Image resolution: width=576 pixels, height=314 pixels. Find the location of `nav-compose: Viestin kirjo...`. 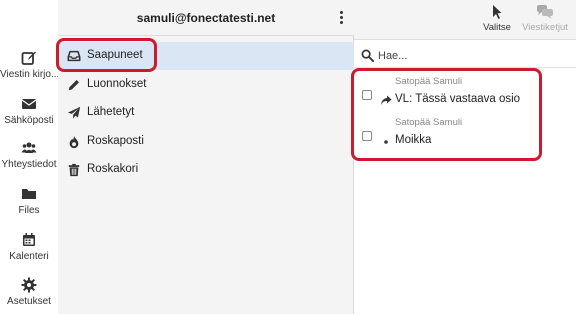

nav-compose: Viestin kirjo... is located at coordinates (29, 65).